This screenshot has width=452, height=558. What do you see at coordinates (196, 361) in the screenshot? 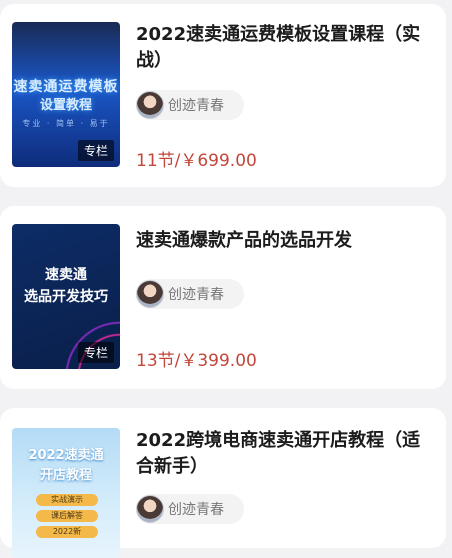
I see `course-price: 13节/￥399.00` at bounding box center [196, 361].